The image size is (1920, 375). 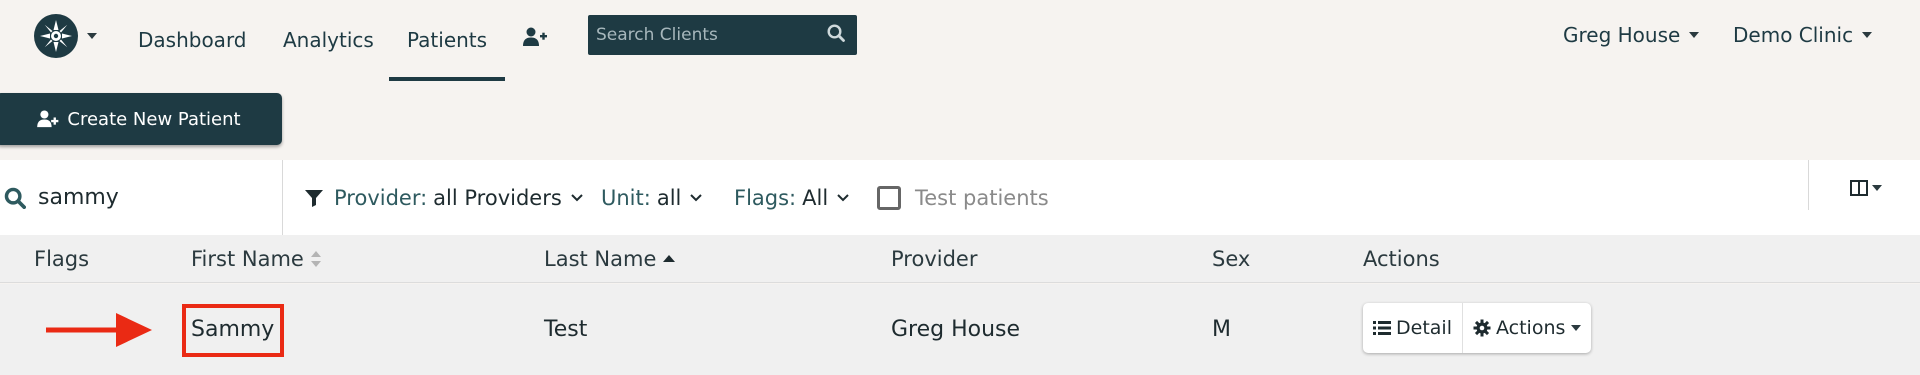 I want to click on create-new-patient-button: Create New Patient, so click(x=141, y=119).